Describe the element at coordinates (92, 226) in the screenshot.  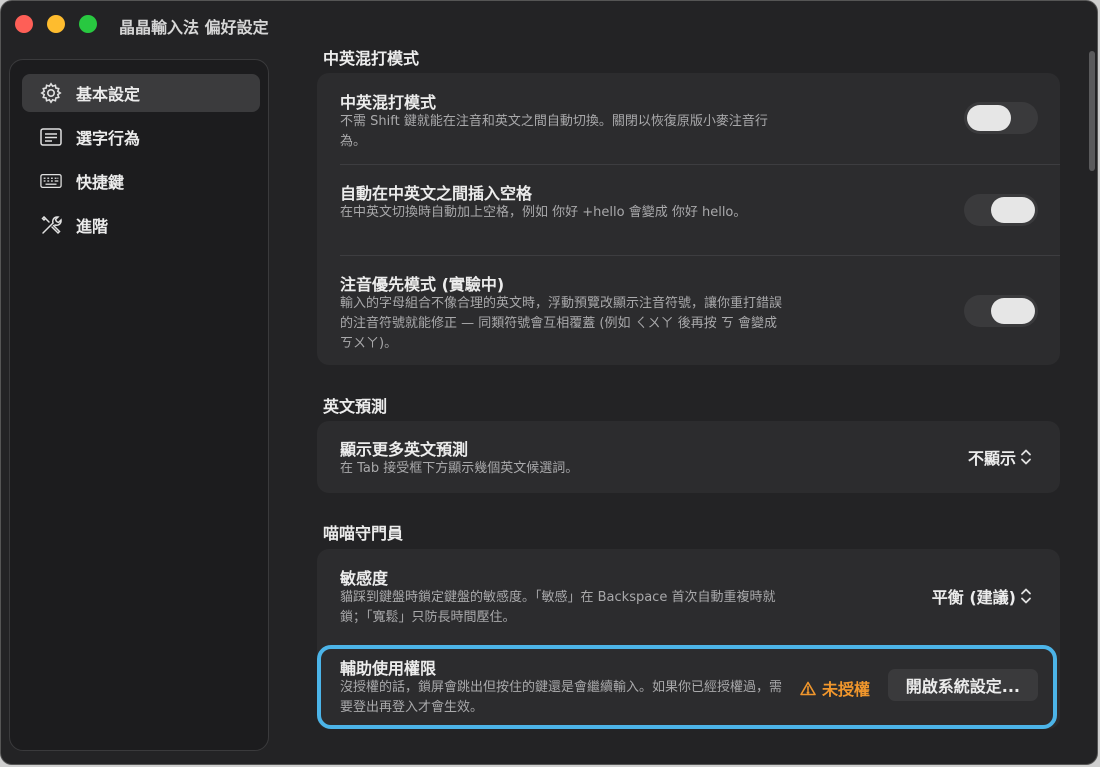
I see `sidebar-item-label: 進階` at that location.